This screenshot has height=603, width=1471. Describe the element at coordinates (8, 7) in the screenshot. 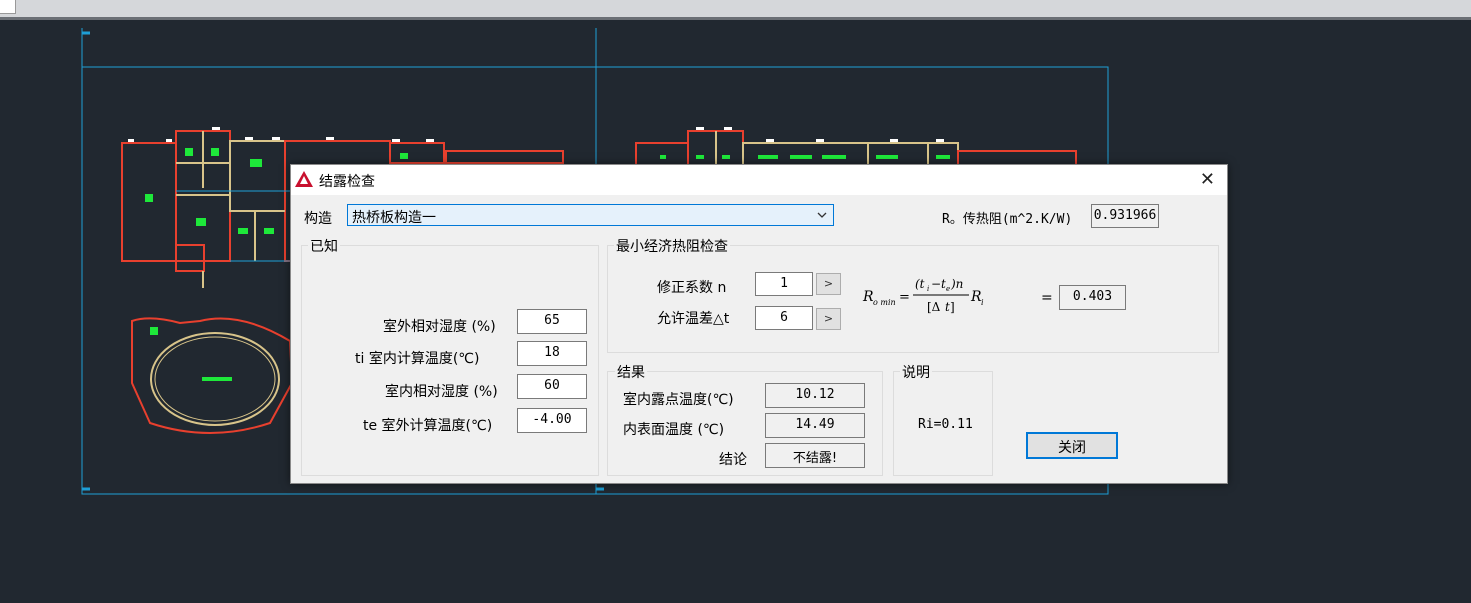

I see `drawing-tab` at that location.